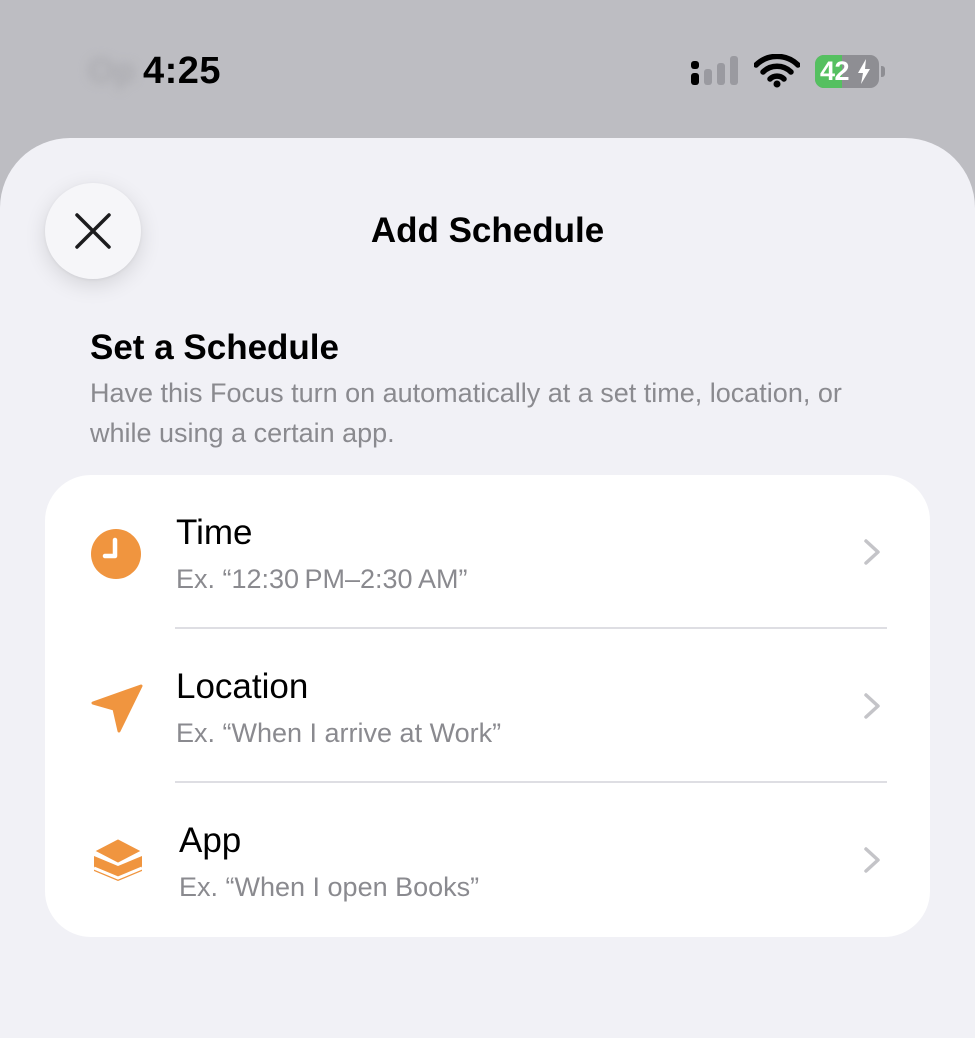 This screenshot has width=975, height=1038. I want to click on status-time: 4:25, so click(182, 71).